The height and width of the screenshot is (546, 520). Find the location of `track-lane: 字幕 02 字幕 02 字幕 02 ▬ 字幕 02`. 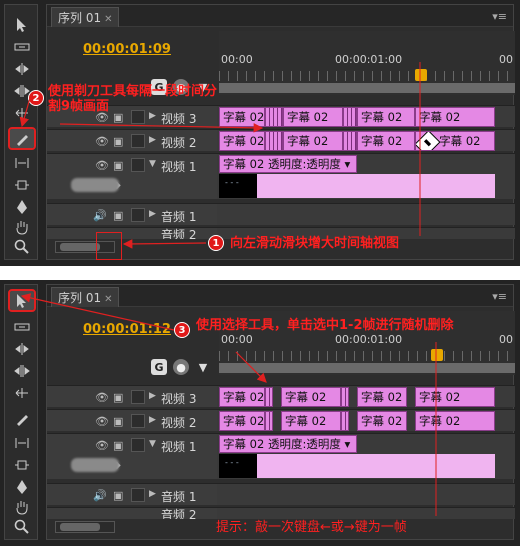

track-lane: 字幕 02 字幕 02 字幕 02 ▬ 字幕 02 is located at coordinates (367, 140).